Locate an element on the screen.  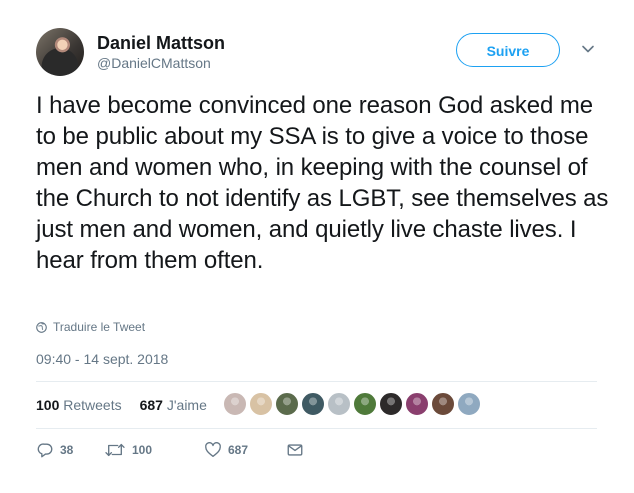
retweets-count: 100 is located at coordinates (48, 405).